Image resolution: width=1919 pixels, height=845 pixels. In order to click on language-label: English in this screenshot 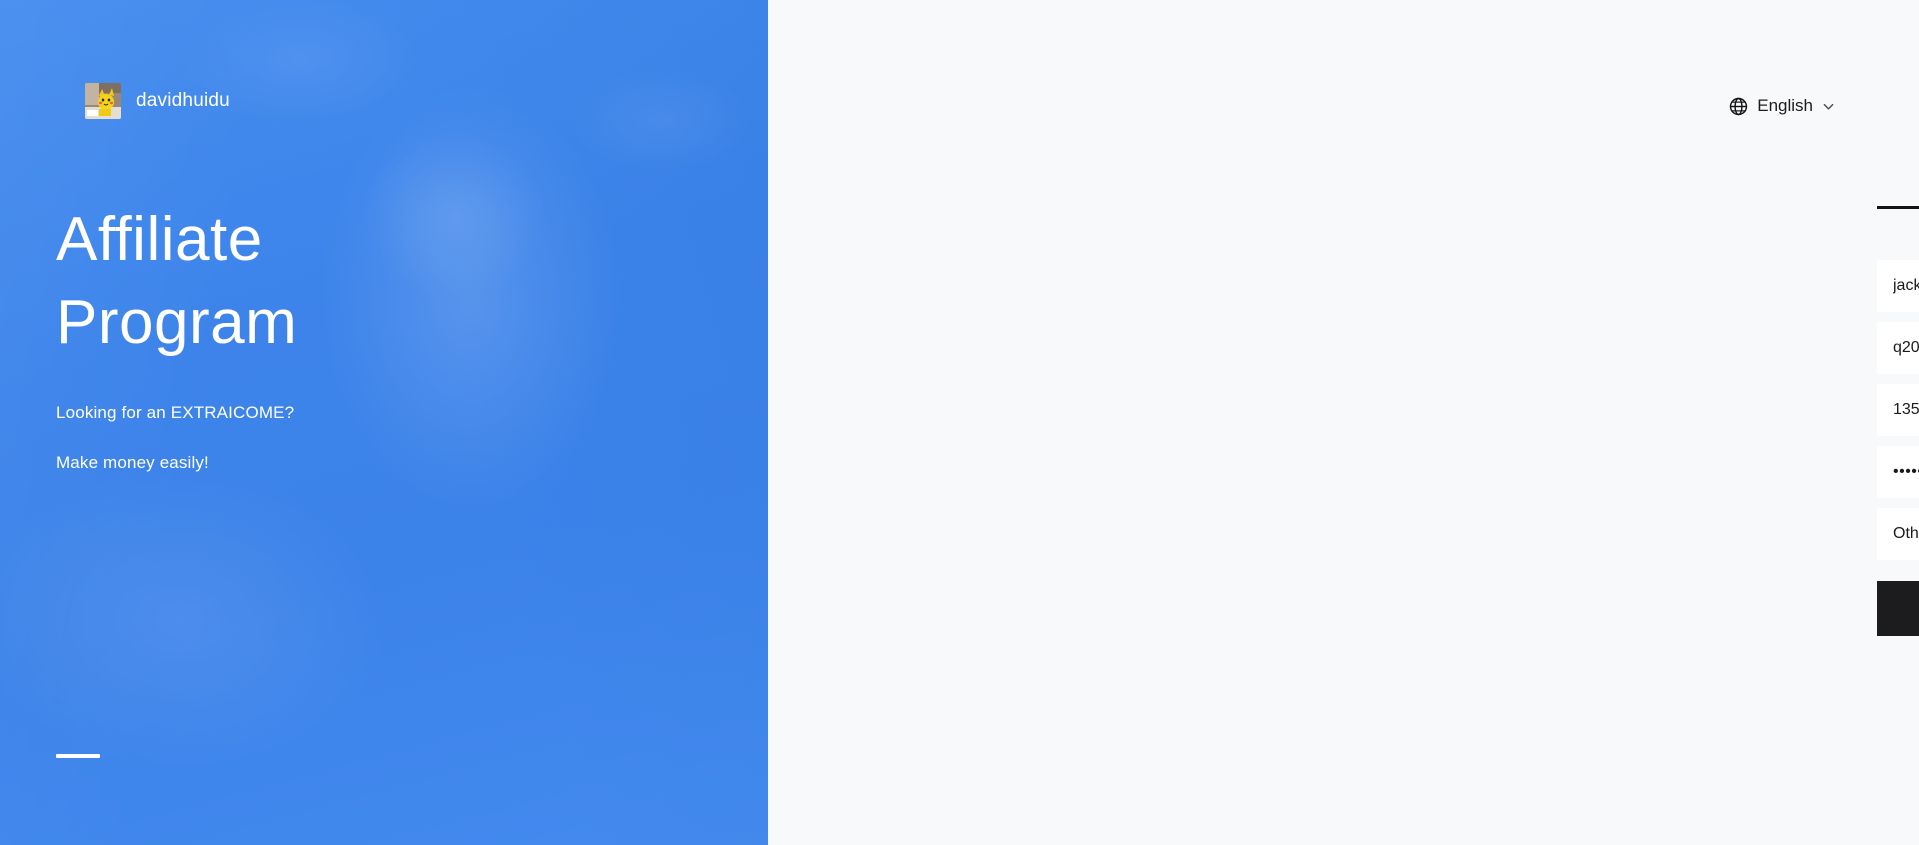, I will do `click(1785, 105)`.